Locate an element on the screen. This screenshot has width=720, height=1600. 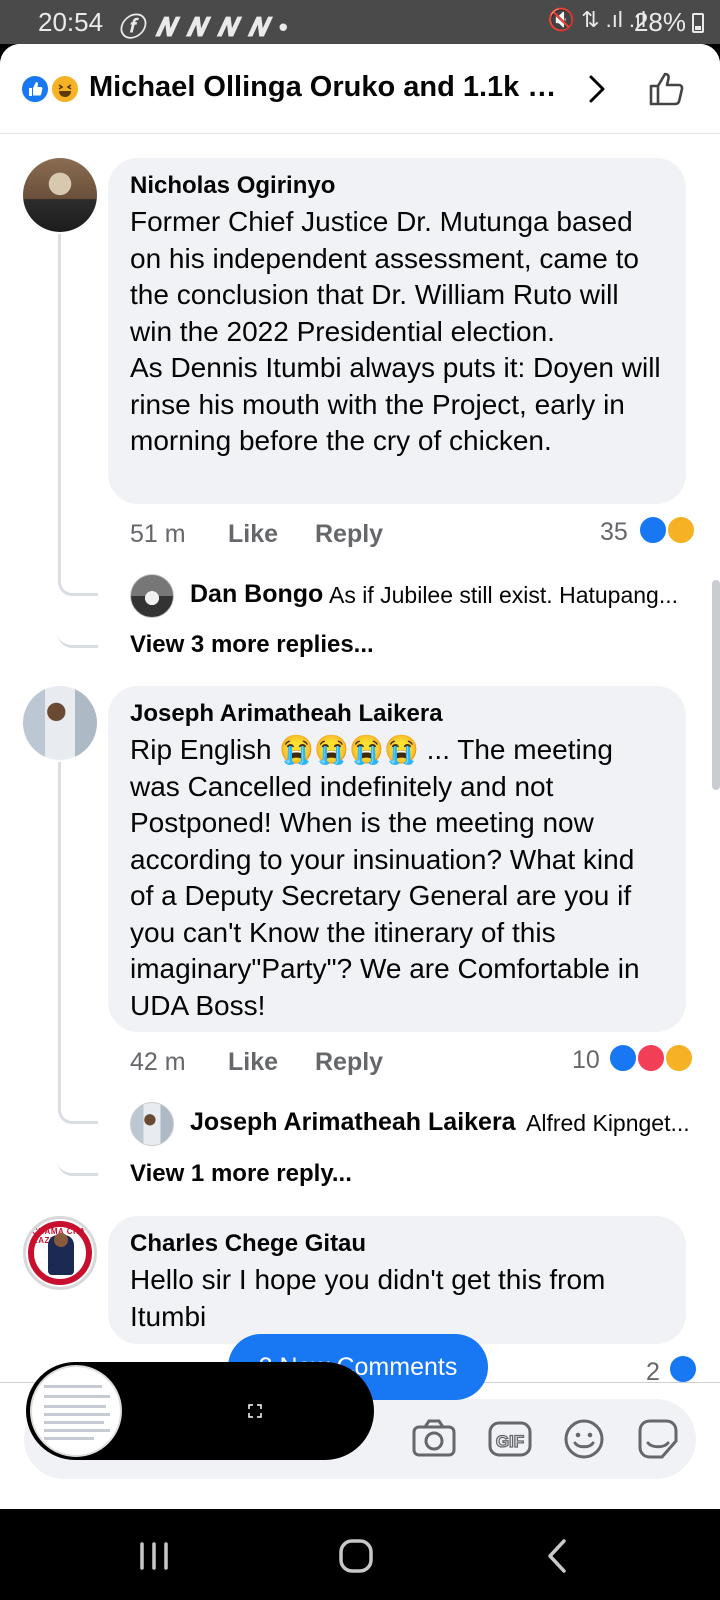
comment-time: 51 m is located at coordinates (158, 534).